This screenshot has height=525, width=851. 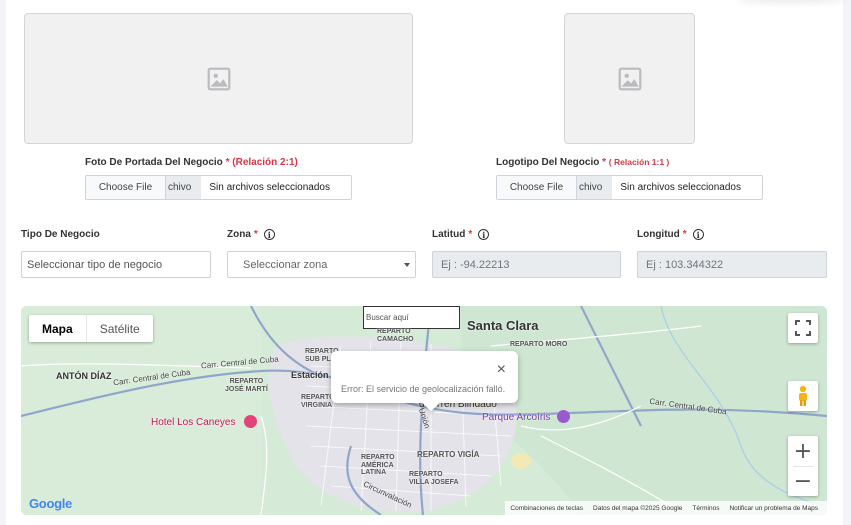 I want to click on logo-choose-file-button: Choose File, so click(x=537, y=187).